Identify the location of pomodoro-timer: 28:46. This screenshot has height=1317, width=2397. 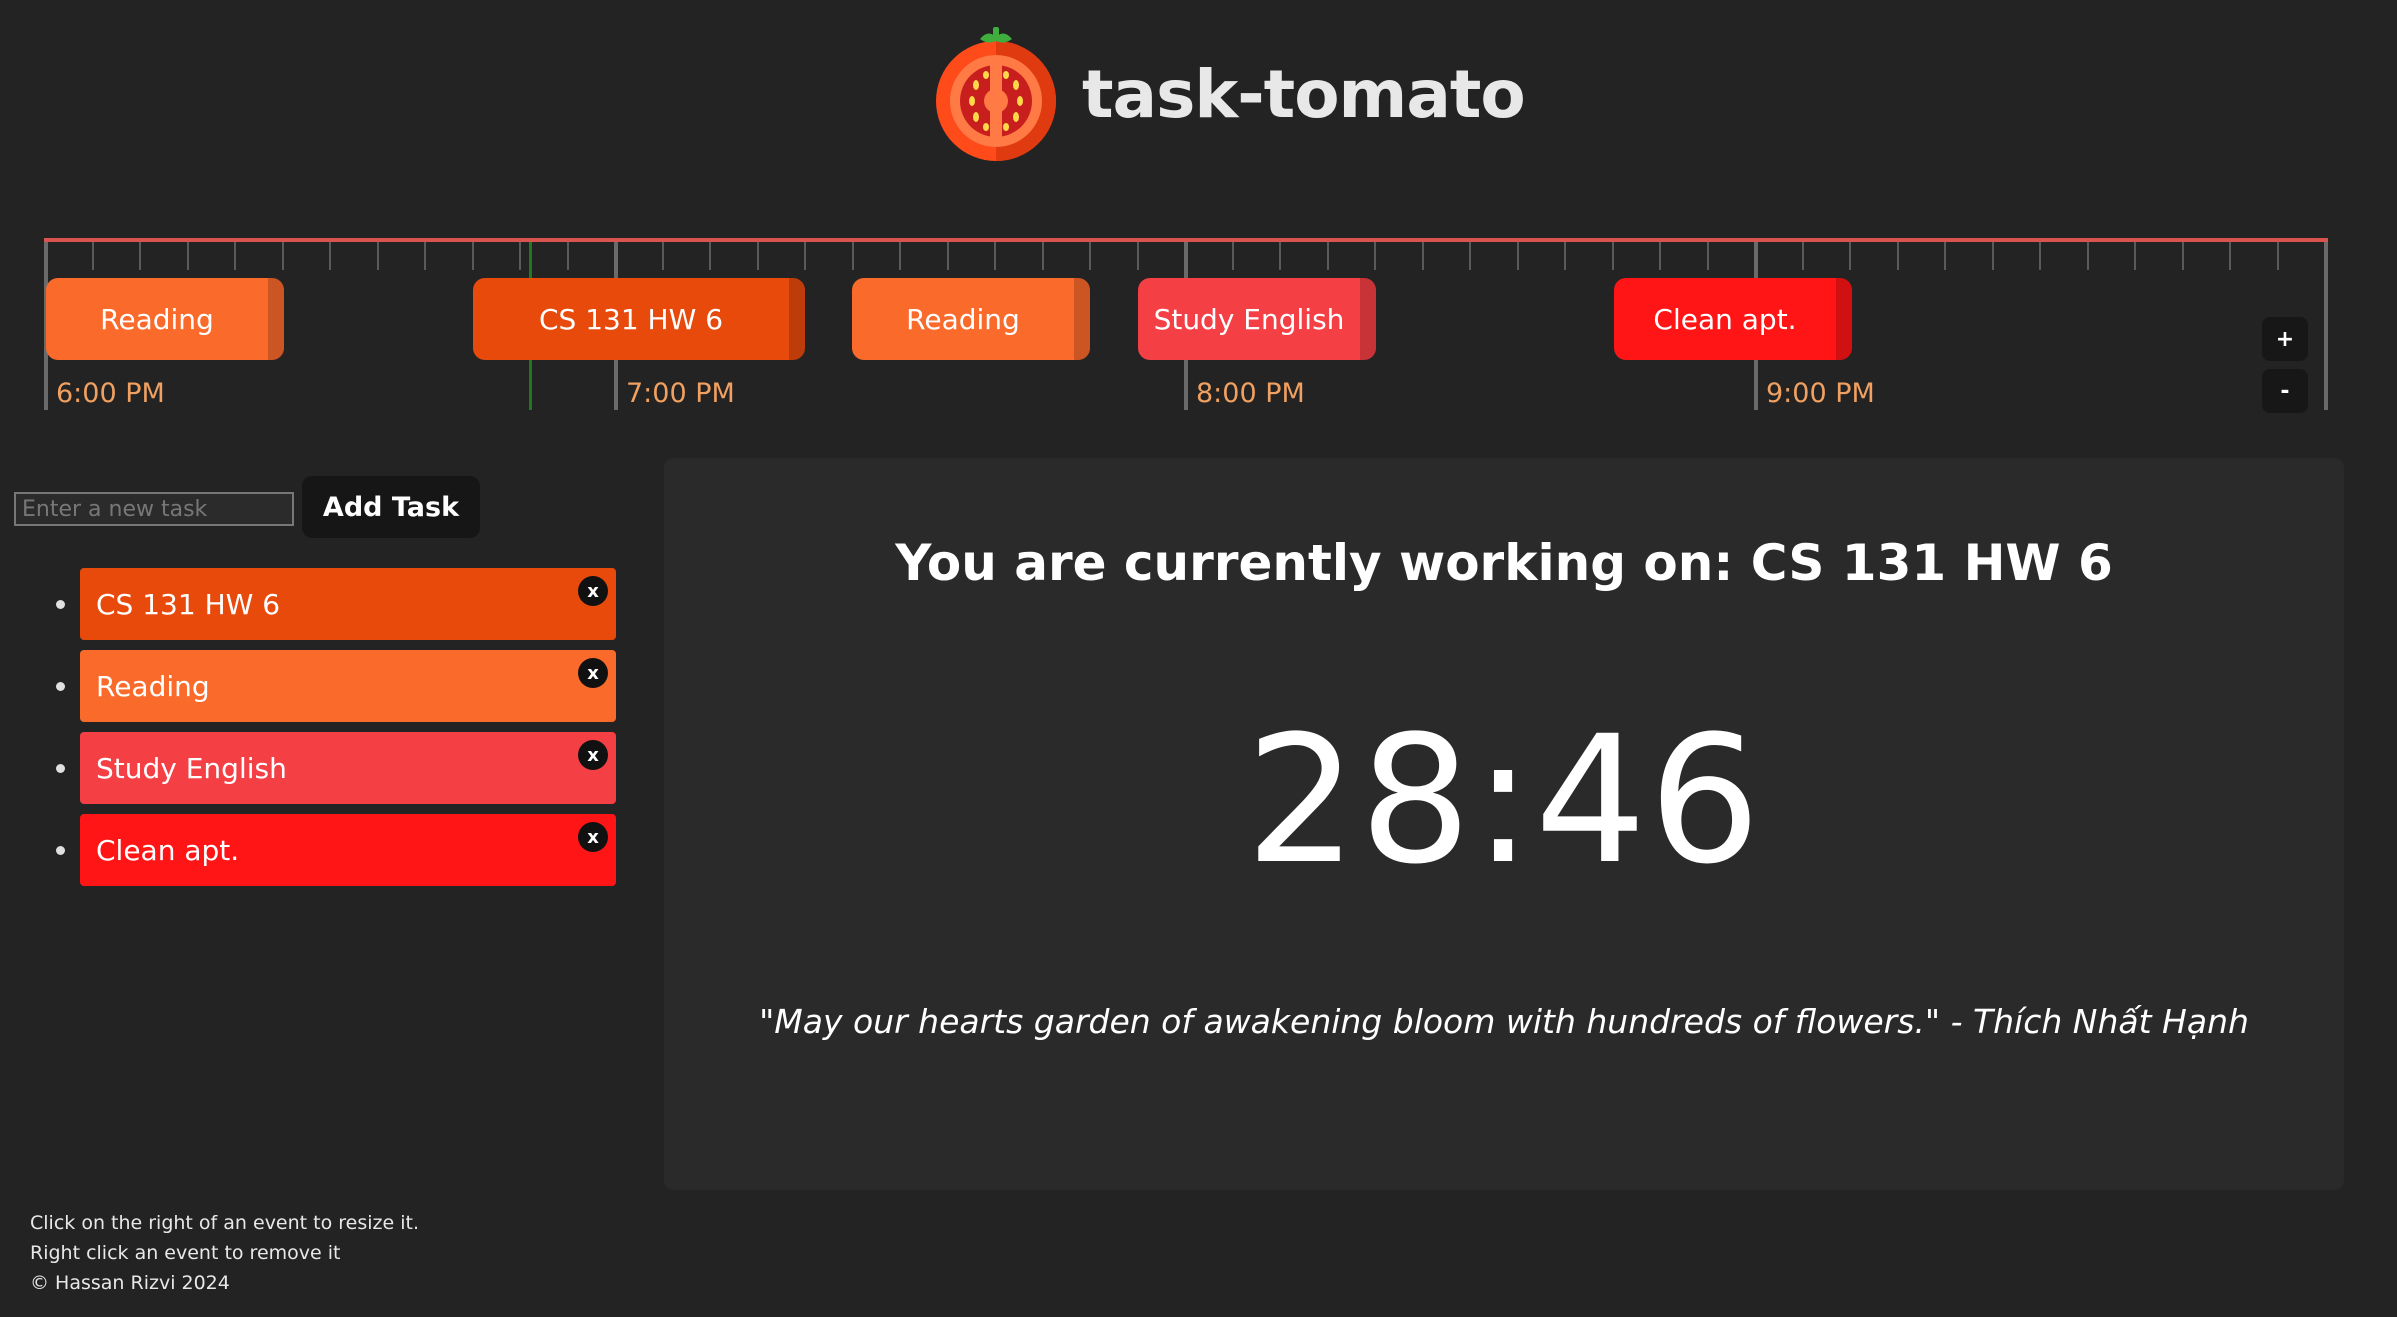
(1504, 800).